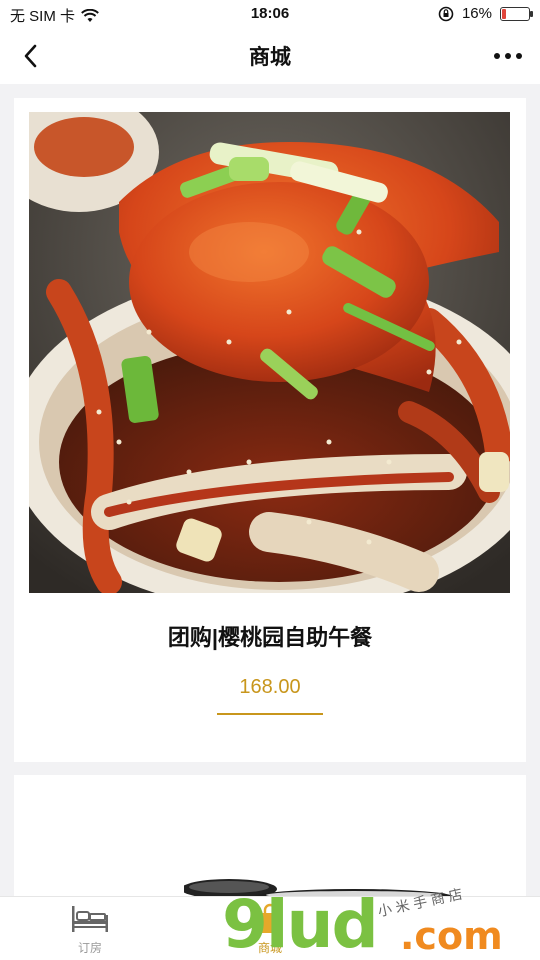 This screenshot has width=540, height=960. I want to click on nav-bar: 商城, so click(270, 56).